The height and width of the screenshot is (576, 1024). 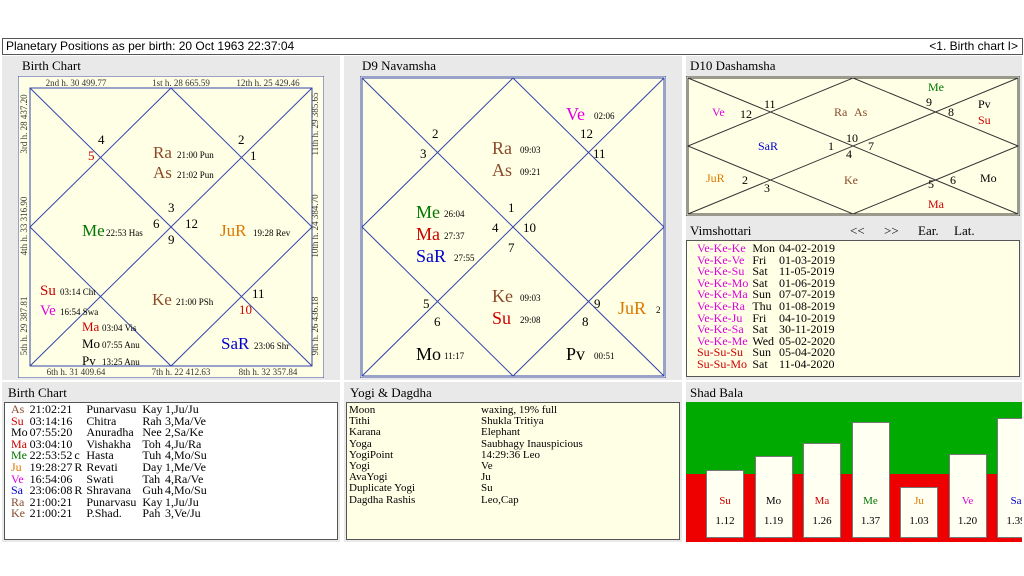 I want to click on planet-degree: 27:37, so click(x=454, y=236).